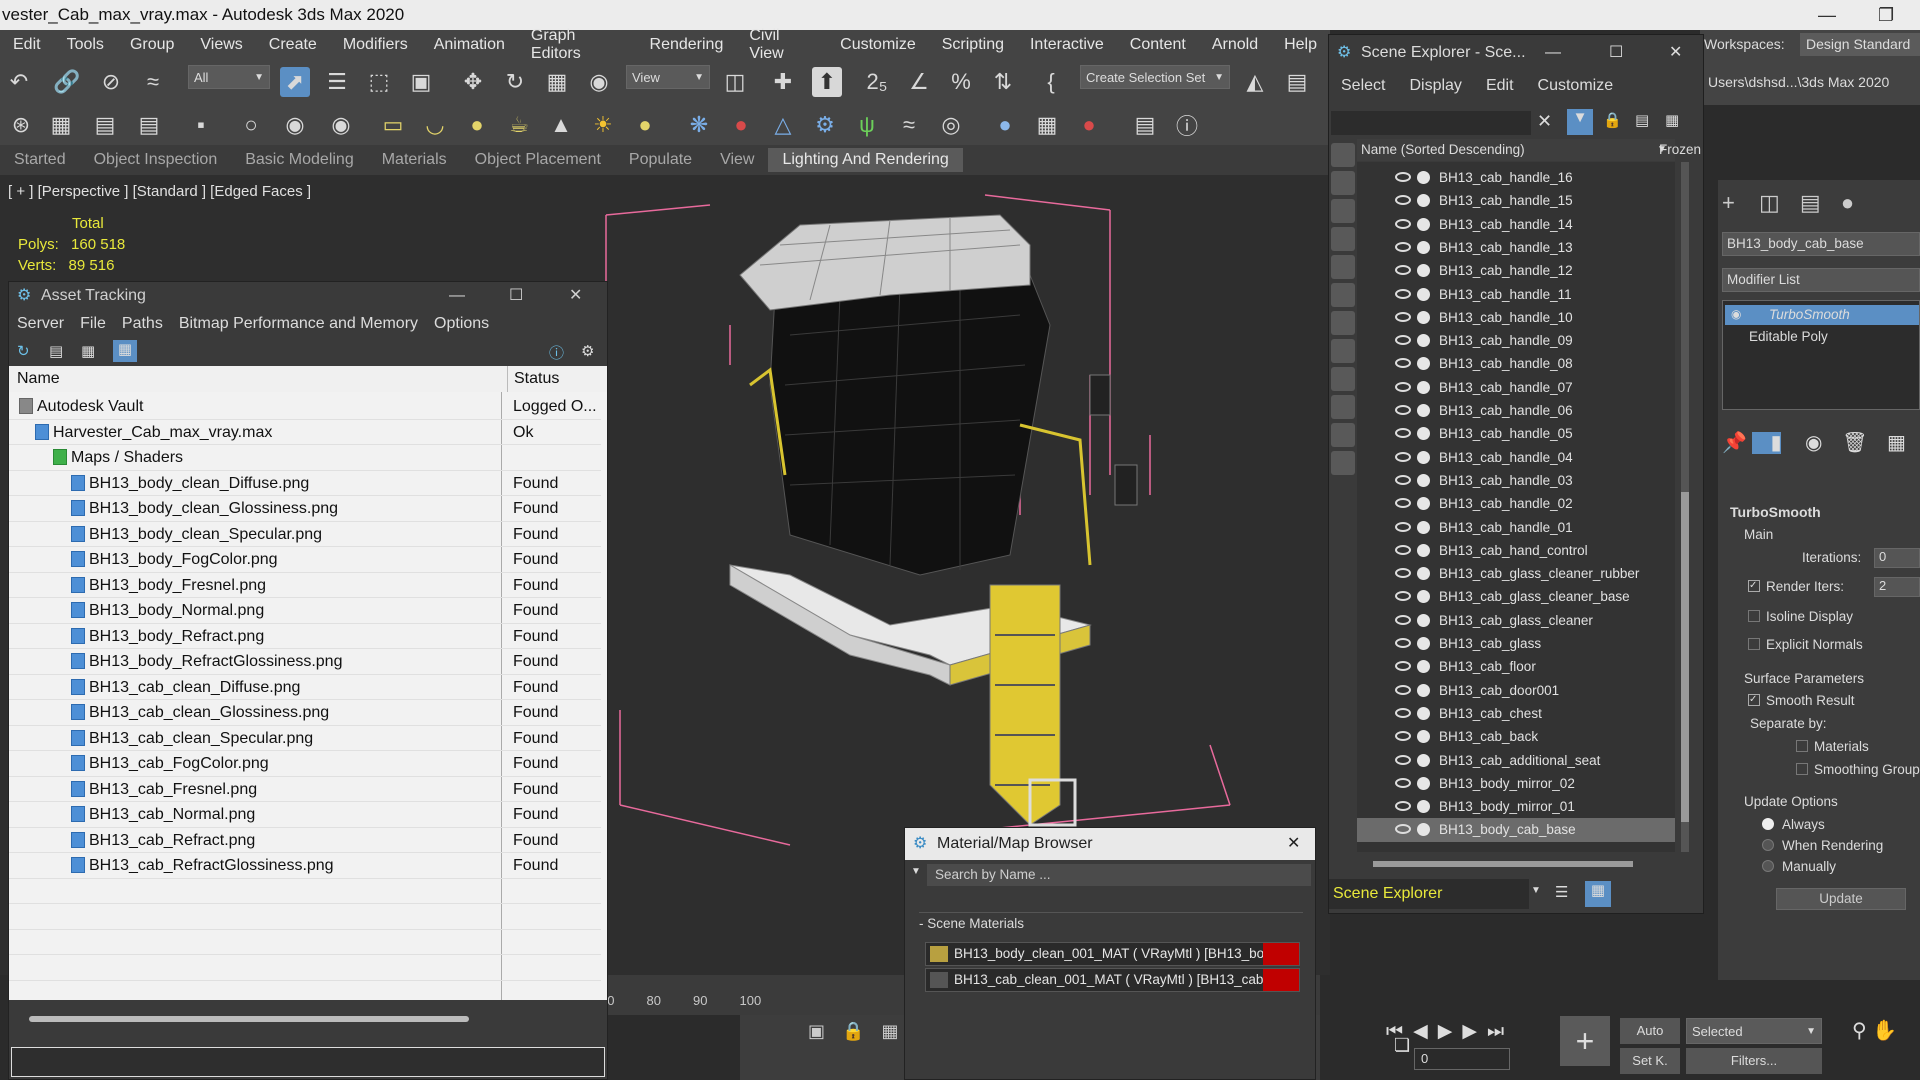 The width and height of the screenshot is (1920, 1080). I want to click on scale-icon: ▦, so click(557, 82).